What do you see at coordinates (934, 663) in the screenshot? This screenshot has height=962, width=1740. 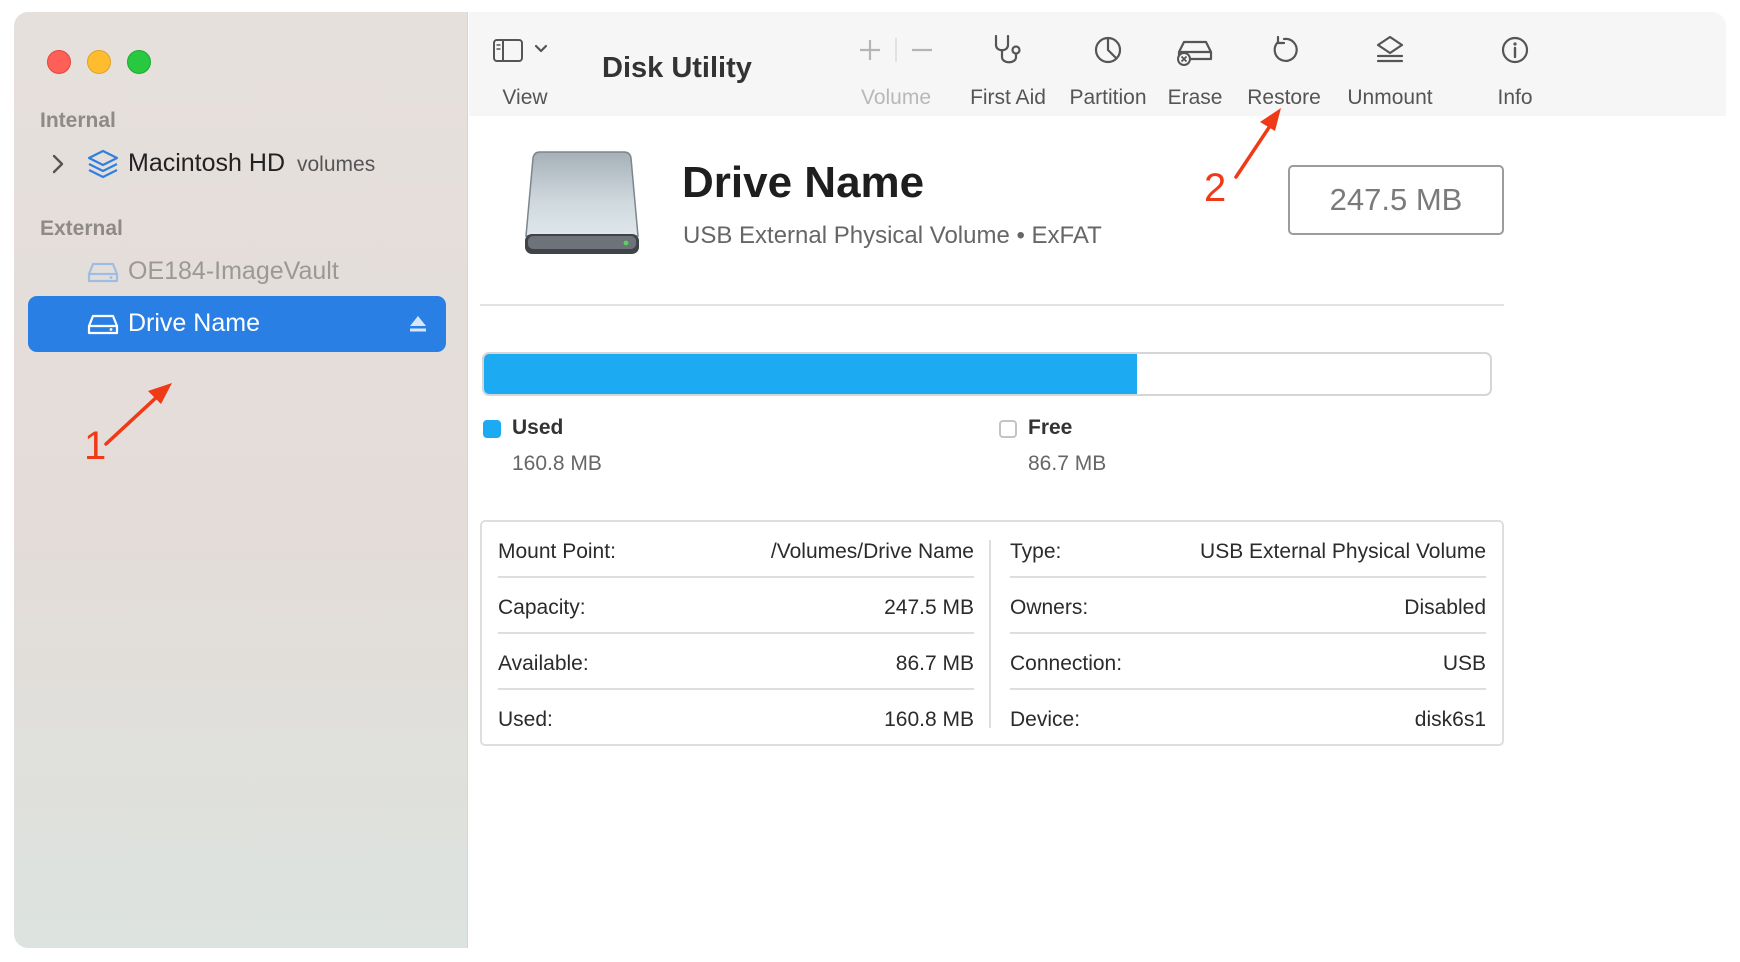 I see `info-value: 86.7 MB` at bounding box center [934, 663].